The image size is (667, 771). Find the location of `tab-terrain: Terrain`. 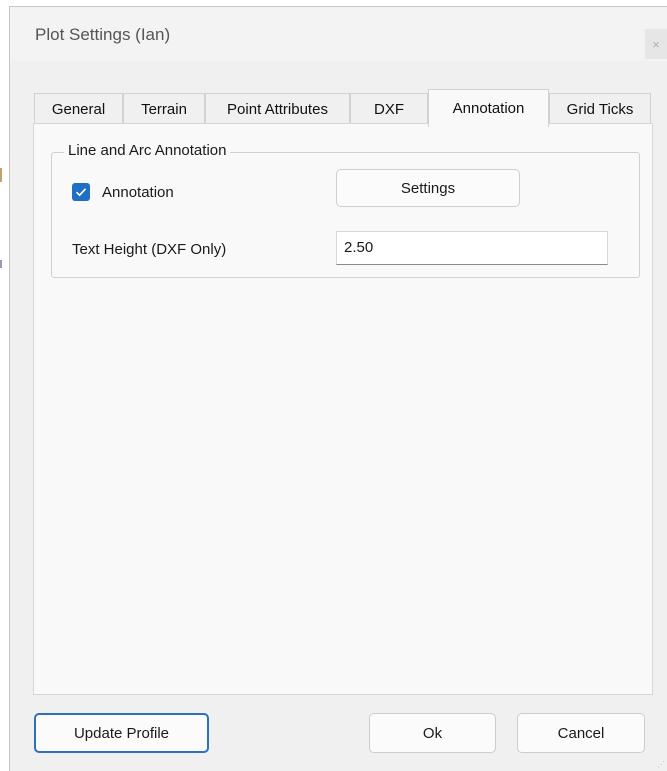

tab-terrain: Terrain is located at coordinates (164, 109).